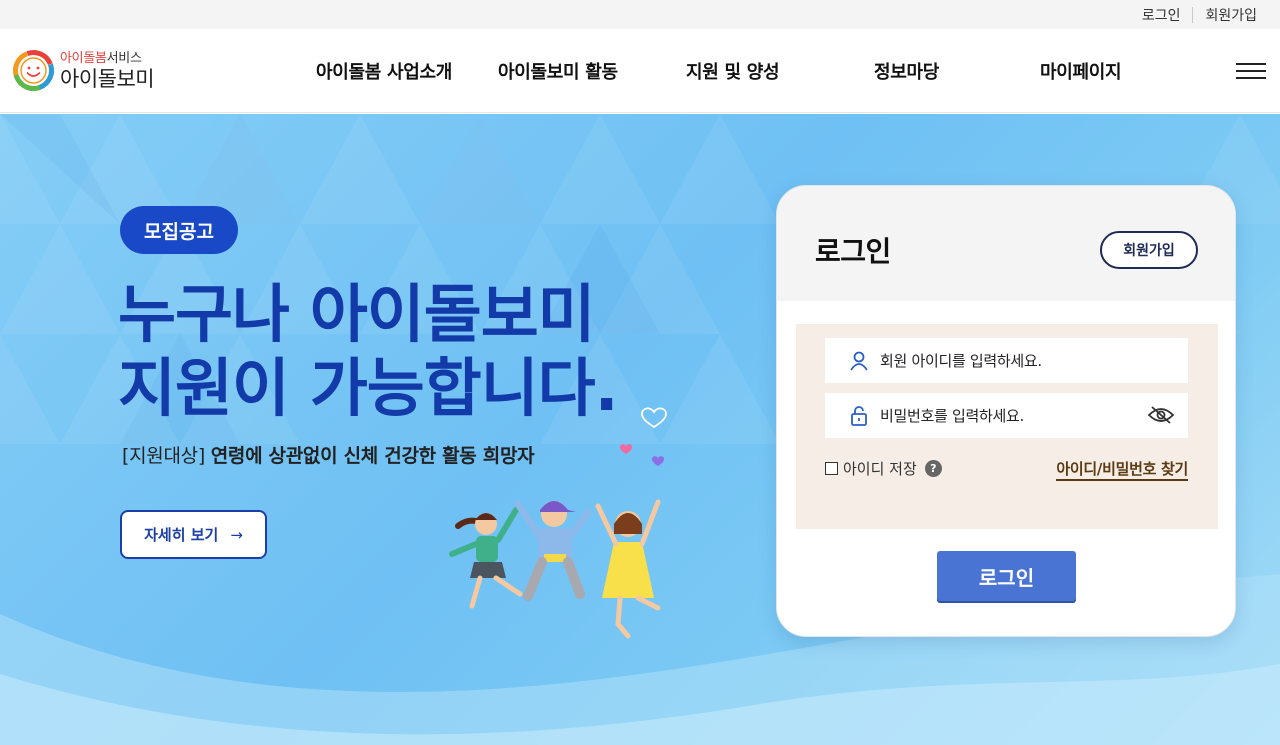 The width and height of the screenshot is (1280, 745). What do you see at coordinates (1193, 15) in the screenshot?
I see `divider` at bounding box center [1193, 15].